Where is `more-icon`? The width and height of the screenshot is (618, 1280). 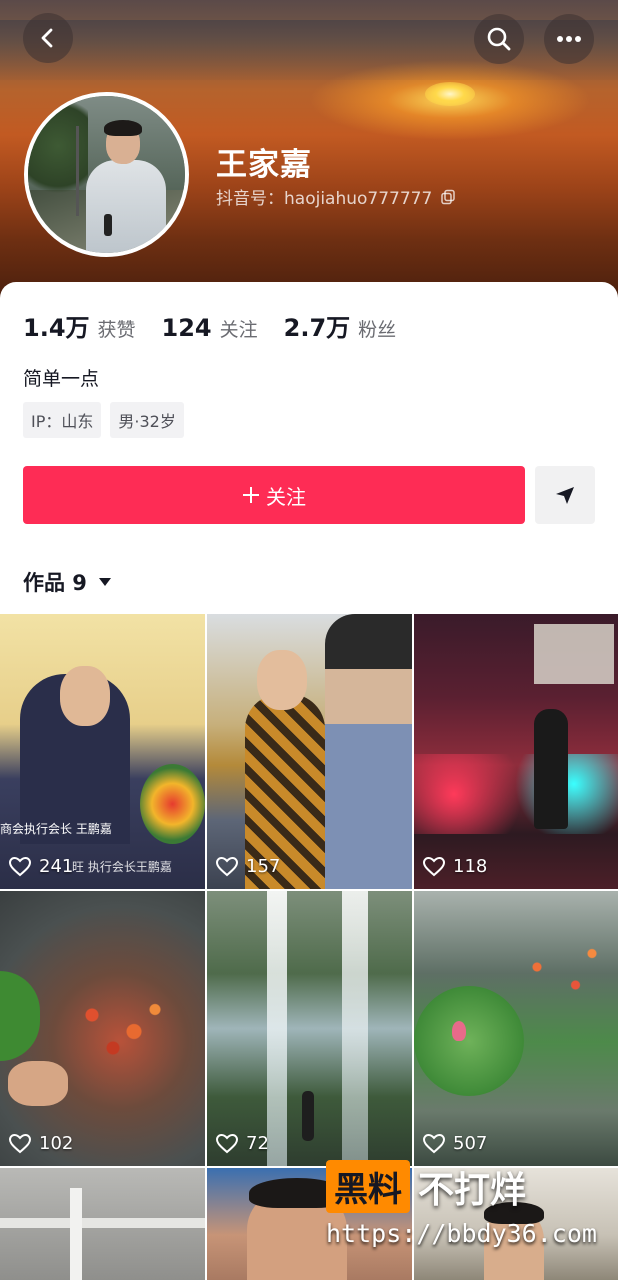 more-icon is located at coordinates (569, 39).